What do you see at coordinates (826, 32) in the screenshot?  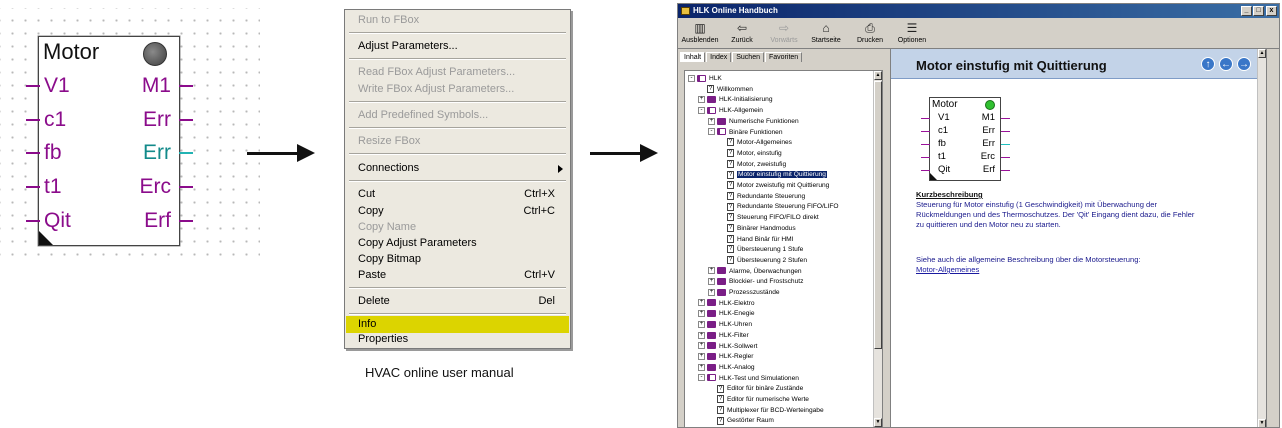 I see `home-button: ⌂ Startseite` at bounding box center [826, 32].